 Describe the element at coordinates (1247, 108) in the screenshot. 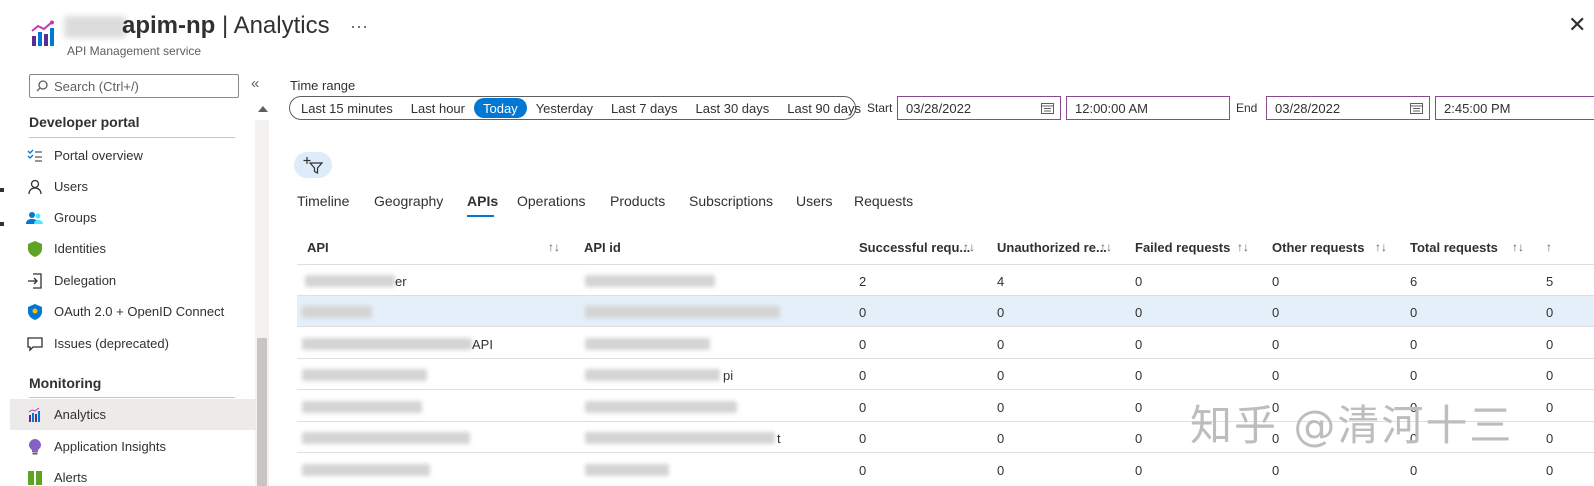

I see `end-label: End` at that location.